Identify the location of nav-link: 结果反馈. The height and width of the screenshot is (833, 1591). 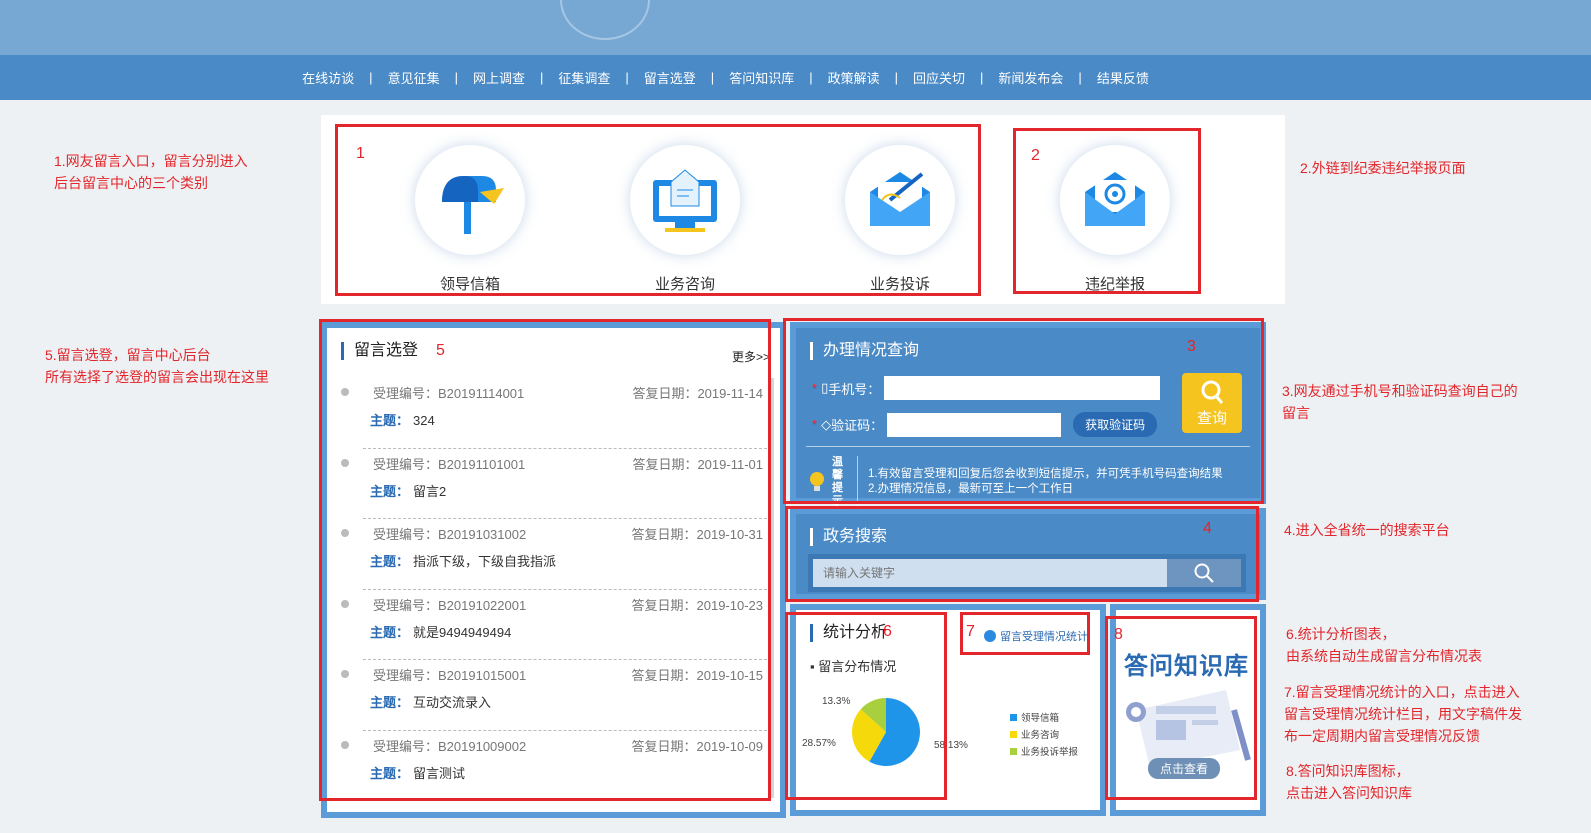
(1123, 77).